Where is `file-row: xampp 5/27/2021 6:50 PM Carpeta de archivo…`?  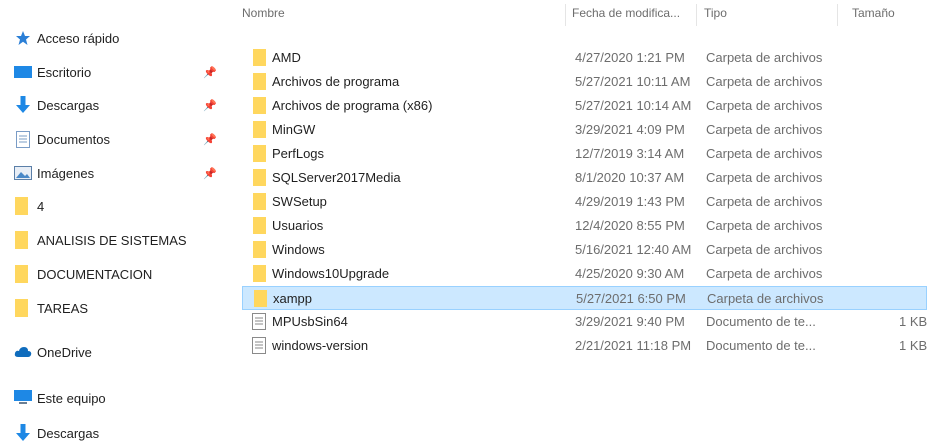 file-row: xampp 5/27/2021 6:50 PM Carpeta de archivo… is located at coordinates (584, 298).